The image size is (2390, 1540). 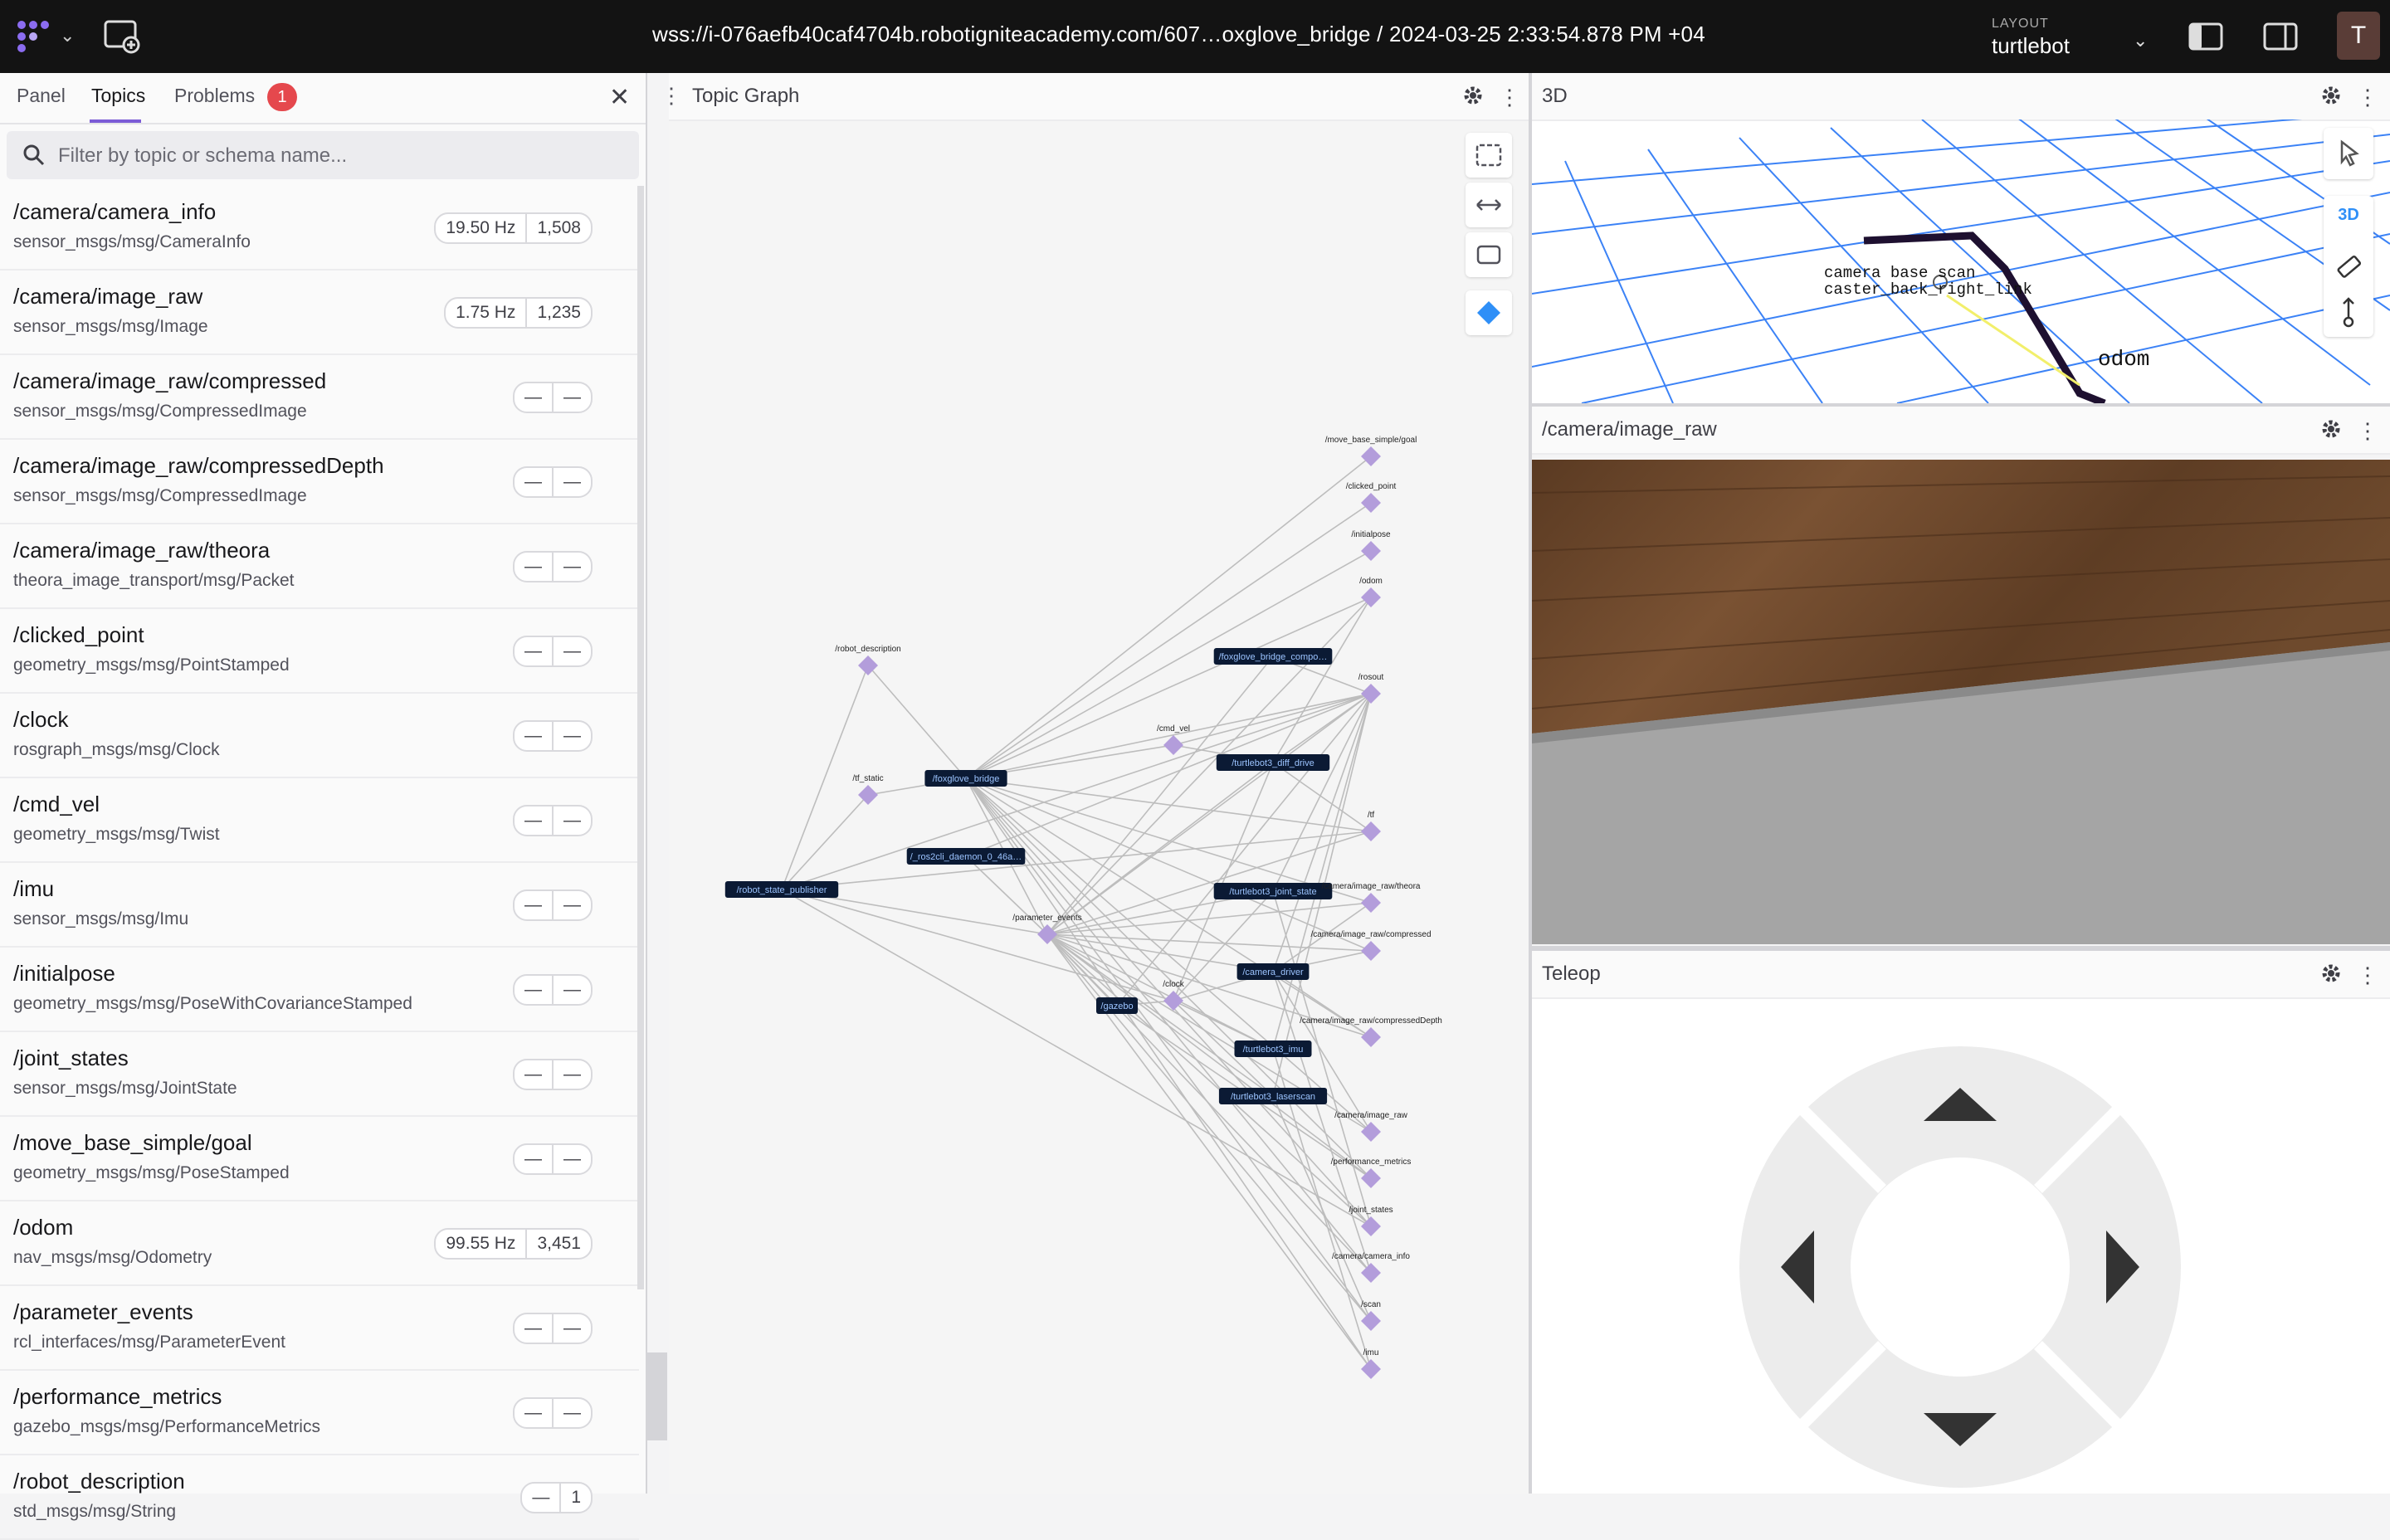 I want to click on graph-topic: /camera/image_raw/compressed, so click(x=1371, y=945).